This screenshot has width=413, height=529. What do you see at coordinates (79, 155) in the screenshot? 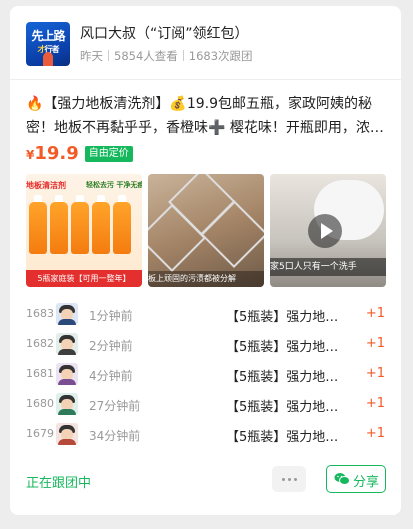
I see `price-row: ¥19.9 自由定价` at bounding box center [79, 155].